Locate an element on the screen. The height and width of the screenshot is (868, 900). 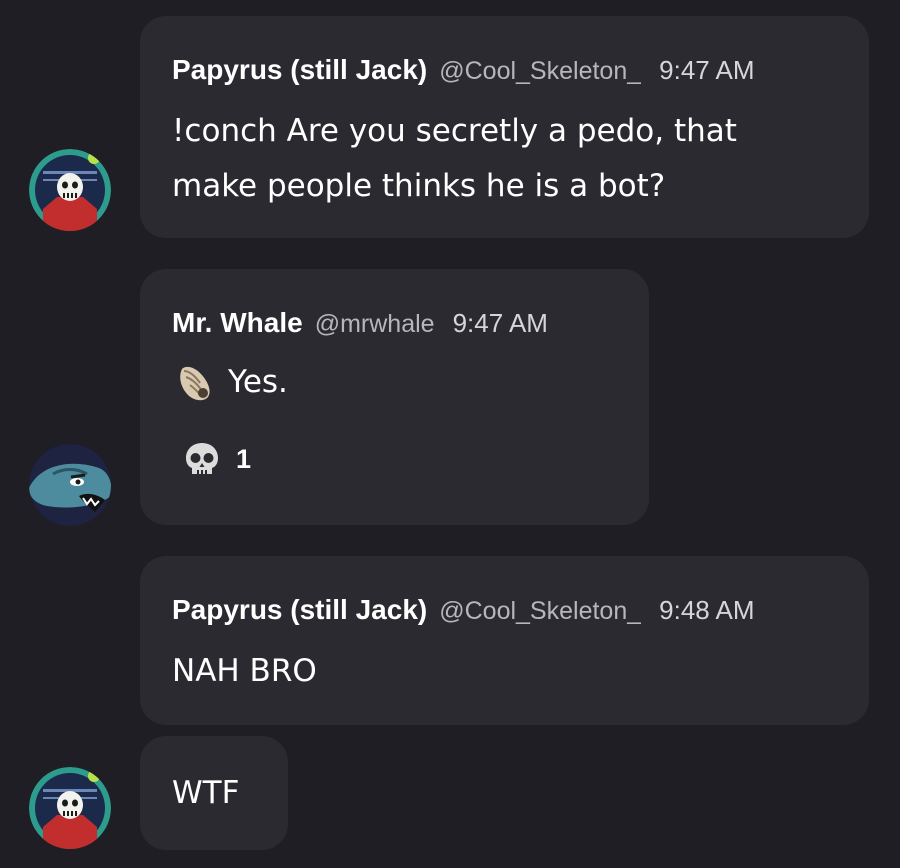
message-text: NAH BRO is located at coordinates (244, 671).